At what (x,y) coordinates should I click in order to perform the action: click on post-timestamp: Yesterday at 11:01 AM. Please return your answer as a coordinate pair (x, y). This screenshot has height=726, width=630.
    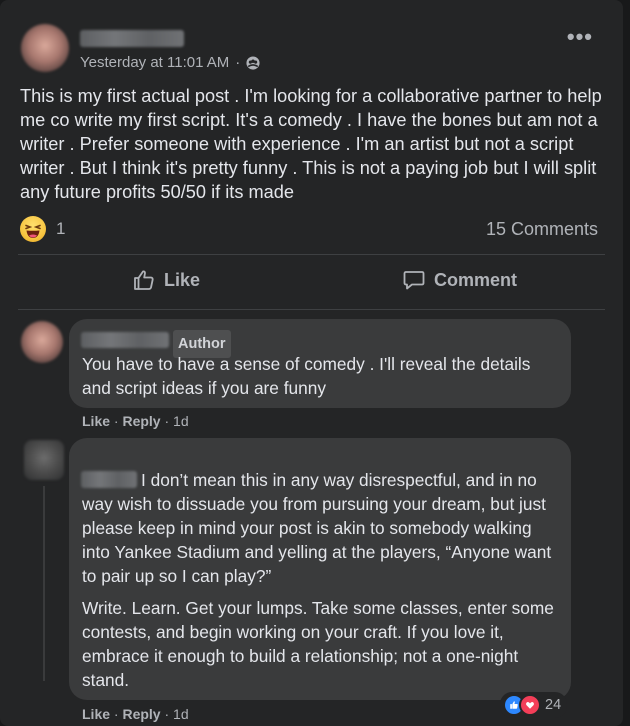
    Looking at the image, I should click on (154, 62).